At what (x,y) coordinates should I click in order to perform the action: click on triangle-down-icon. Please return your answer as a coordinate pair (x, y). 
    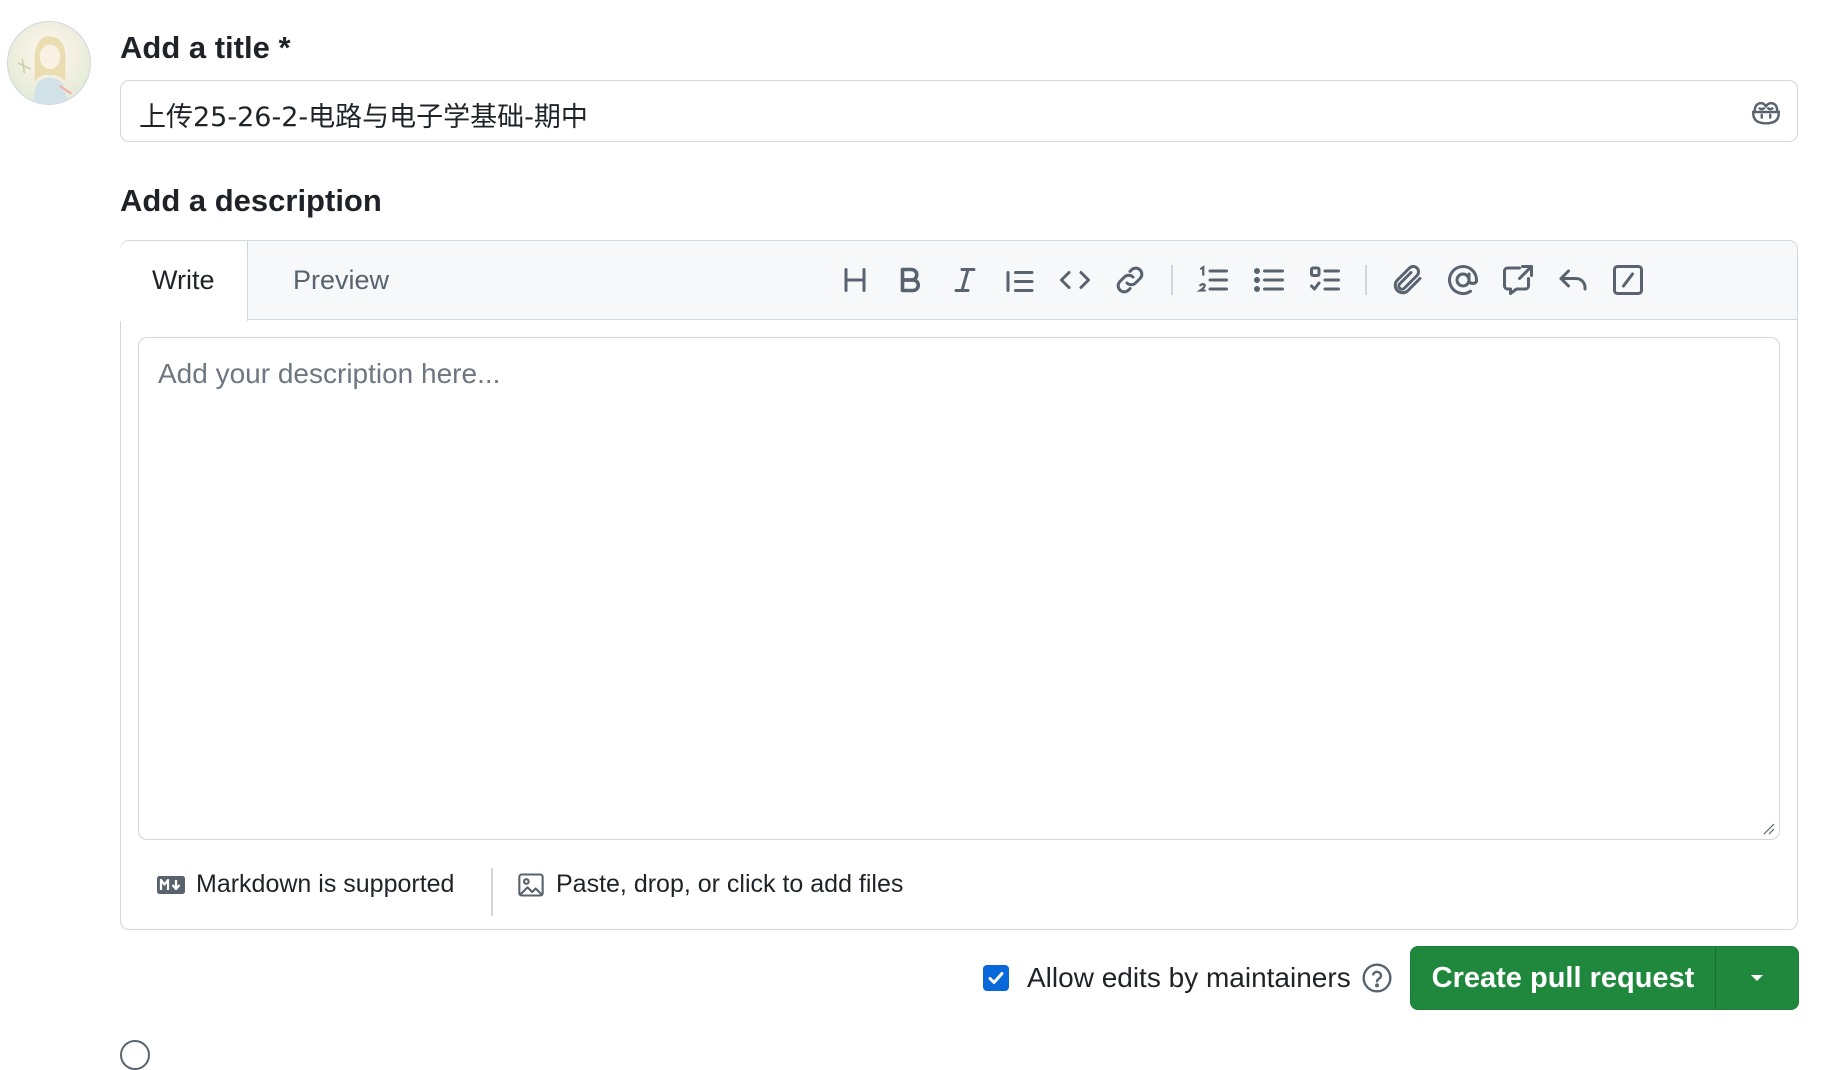
    Looking at the image, I should click on (1757, 978).